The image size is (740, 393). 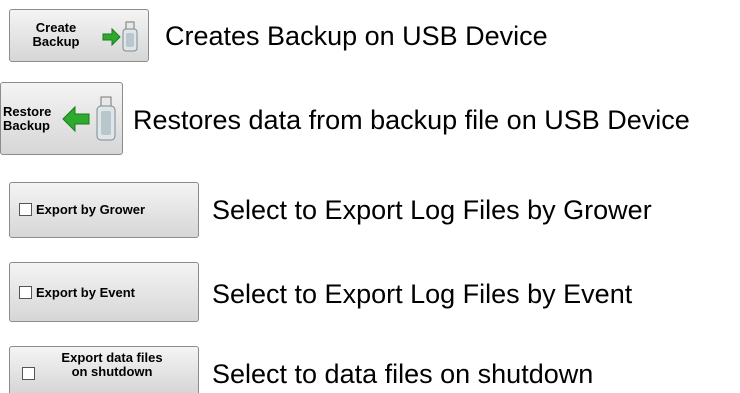 What do you see at coordinates (422, 294) in the screenshot?
I see `export-by-event-description: Select to Export Log Files by Event` at bounding box center [422, 294].